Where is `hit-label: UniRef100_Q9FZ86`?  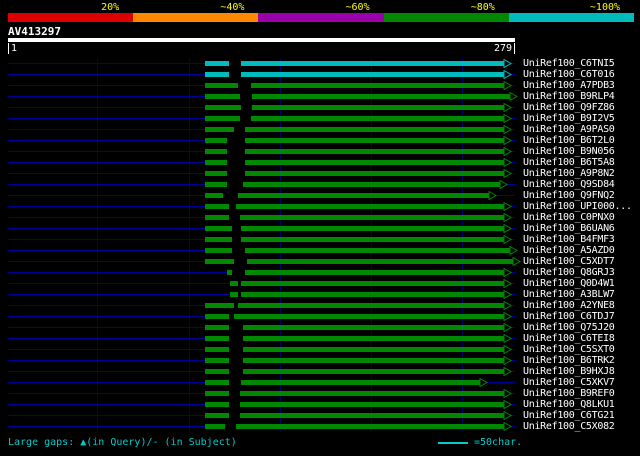
hit-label: UniRef100_Q9FZ86 is located at coordinates (569, 107).